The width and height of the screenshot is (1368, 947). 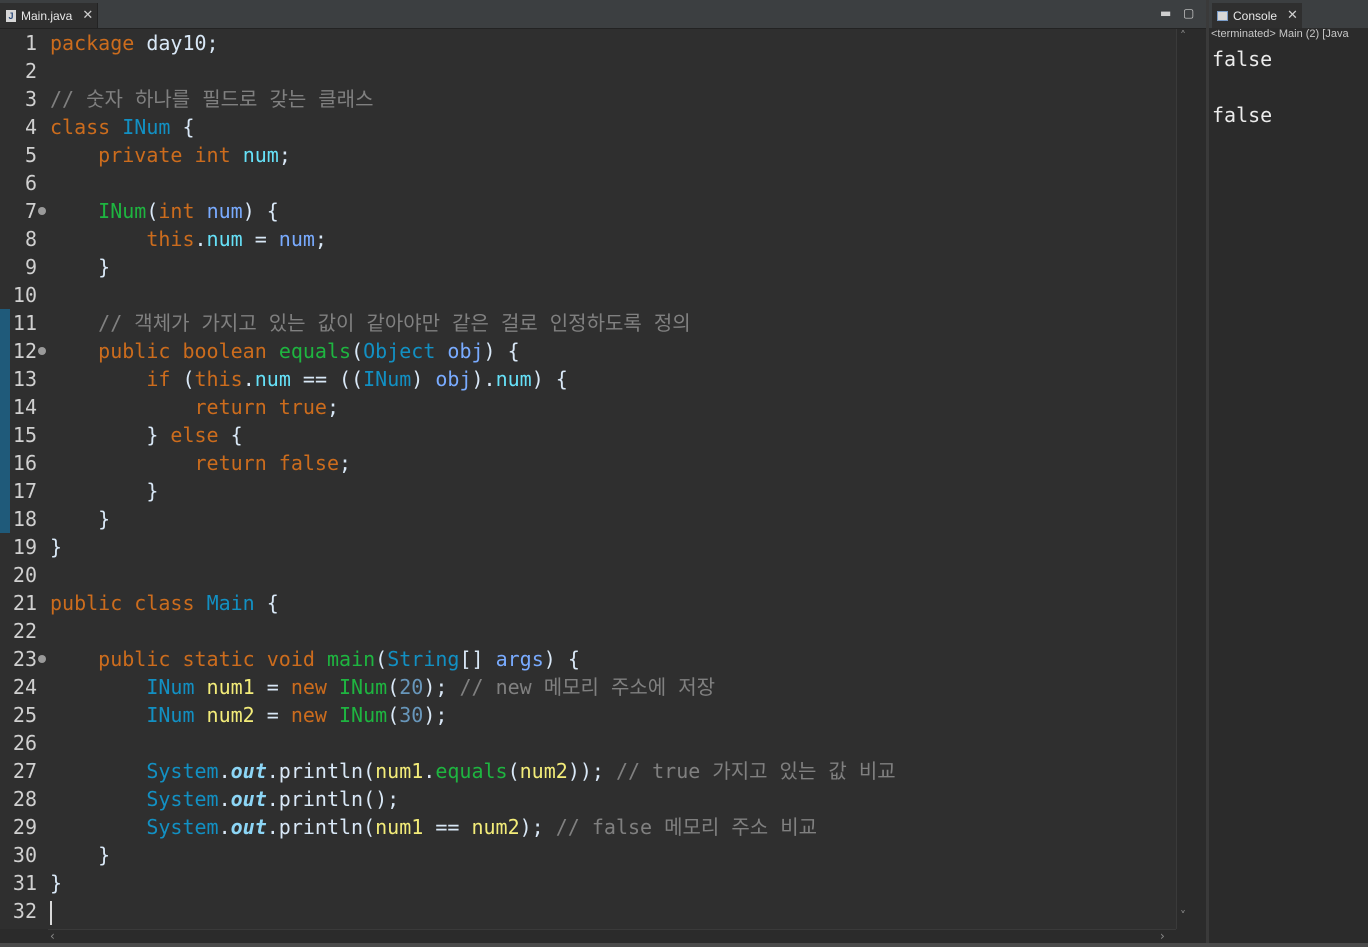 I want to click on console-tab-label: Console, so click(x=1255, y=15).